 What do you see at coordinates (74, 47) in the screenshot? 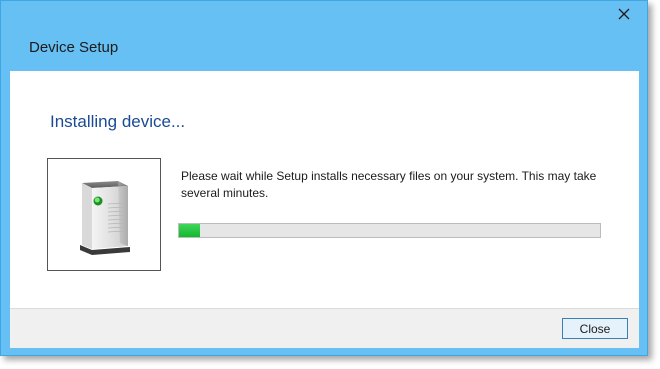
I see `window-title: Device Setup` at bounding box center [74, 47].